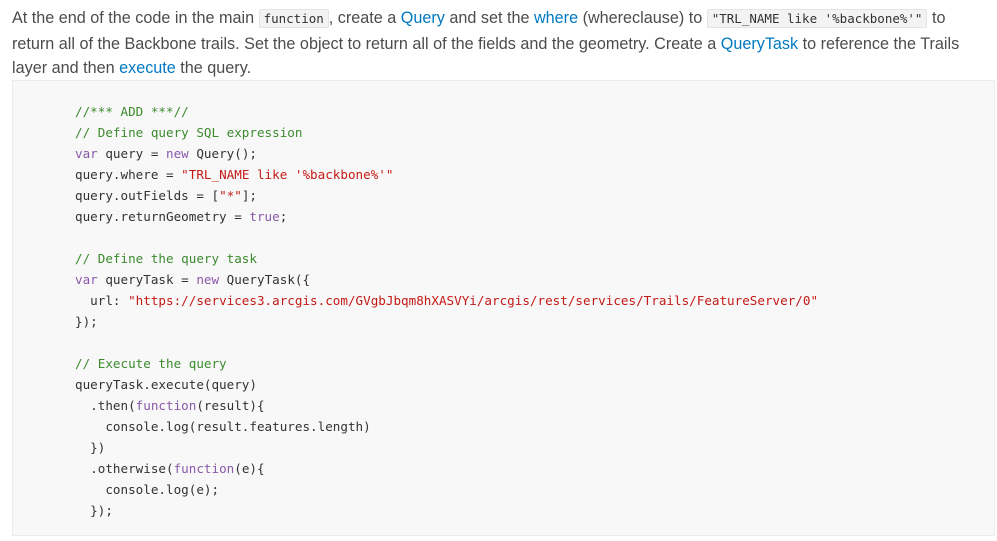  I want to click on querytask-link: QueryTask, so click(759, 44).